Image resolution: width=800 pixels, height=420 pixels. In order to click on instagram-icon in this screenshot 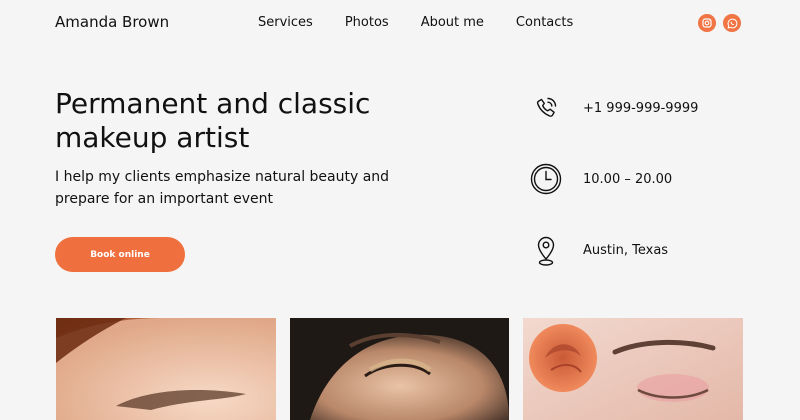, I will do `click(707, 23)`.